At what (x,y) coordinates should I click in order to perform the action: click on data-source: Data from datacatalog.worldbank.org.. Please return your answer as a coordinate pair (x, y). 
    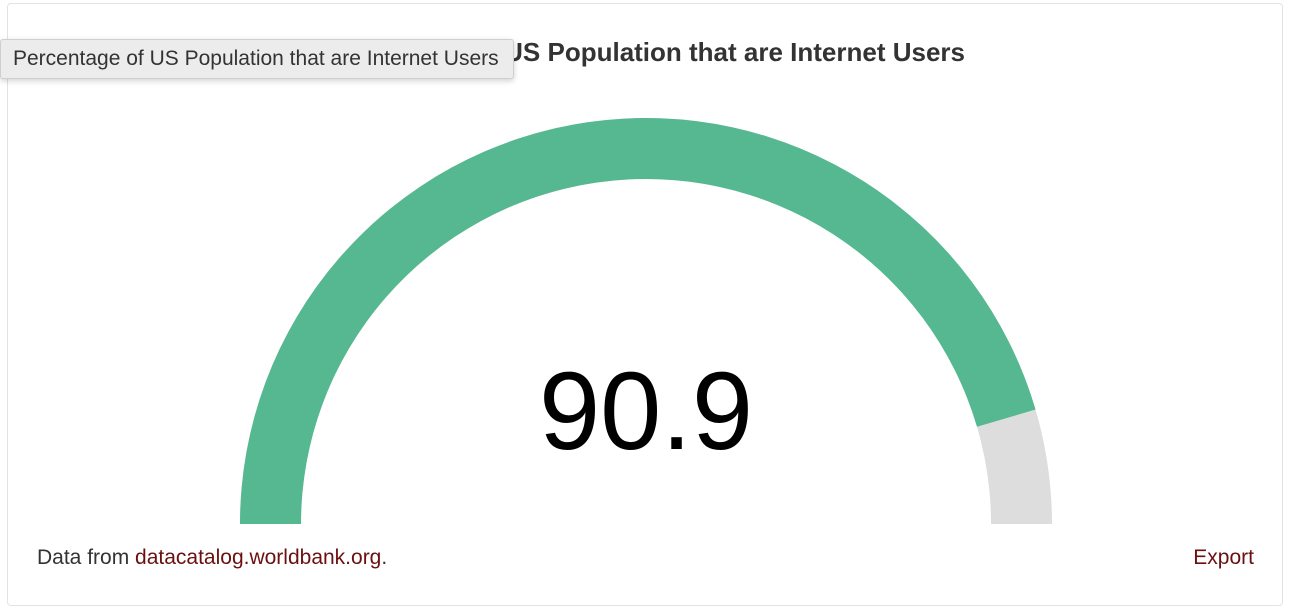
    Looking at the image, I should click on (212, 558).